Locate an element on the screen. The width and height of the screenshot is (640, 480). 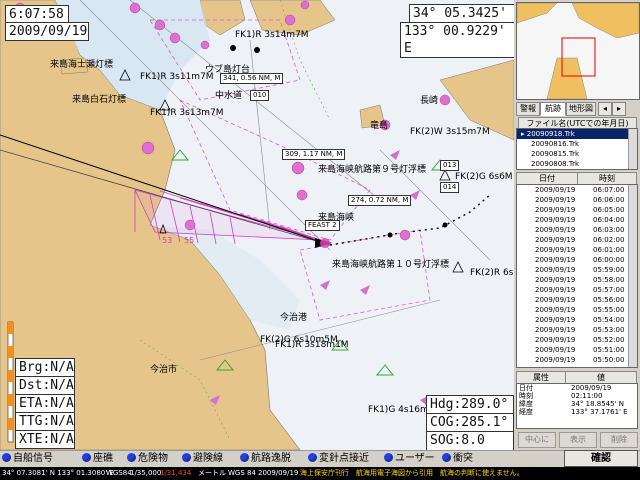
table-row: 2009/09/19 05:52:00 is located at coordinates (577, 340).